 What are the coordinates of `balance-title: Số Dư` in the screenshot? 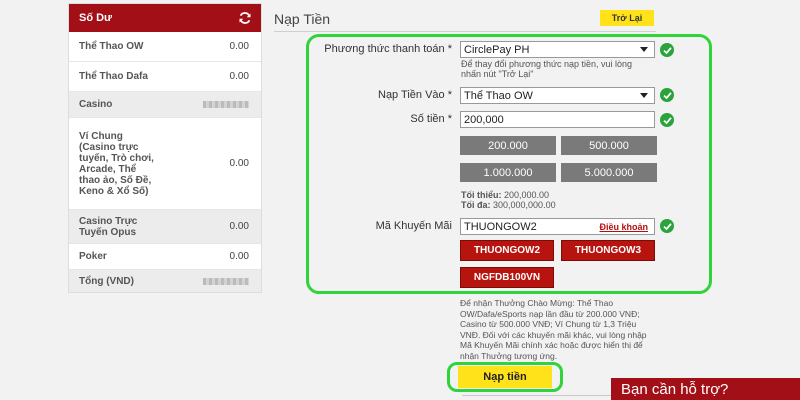 It's located at (96, 18).